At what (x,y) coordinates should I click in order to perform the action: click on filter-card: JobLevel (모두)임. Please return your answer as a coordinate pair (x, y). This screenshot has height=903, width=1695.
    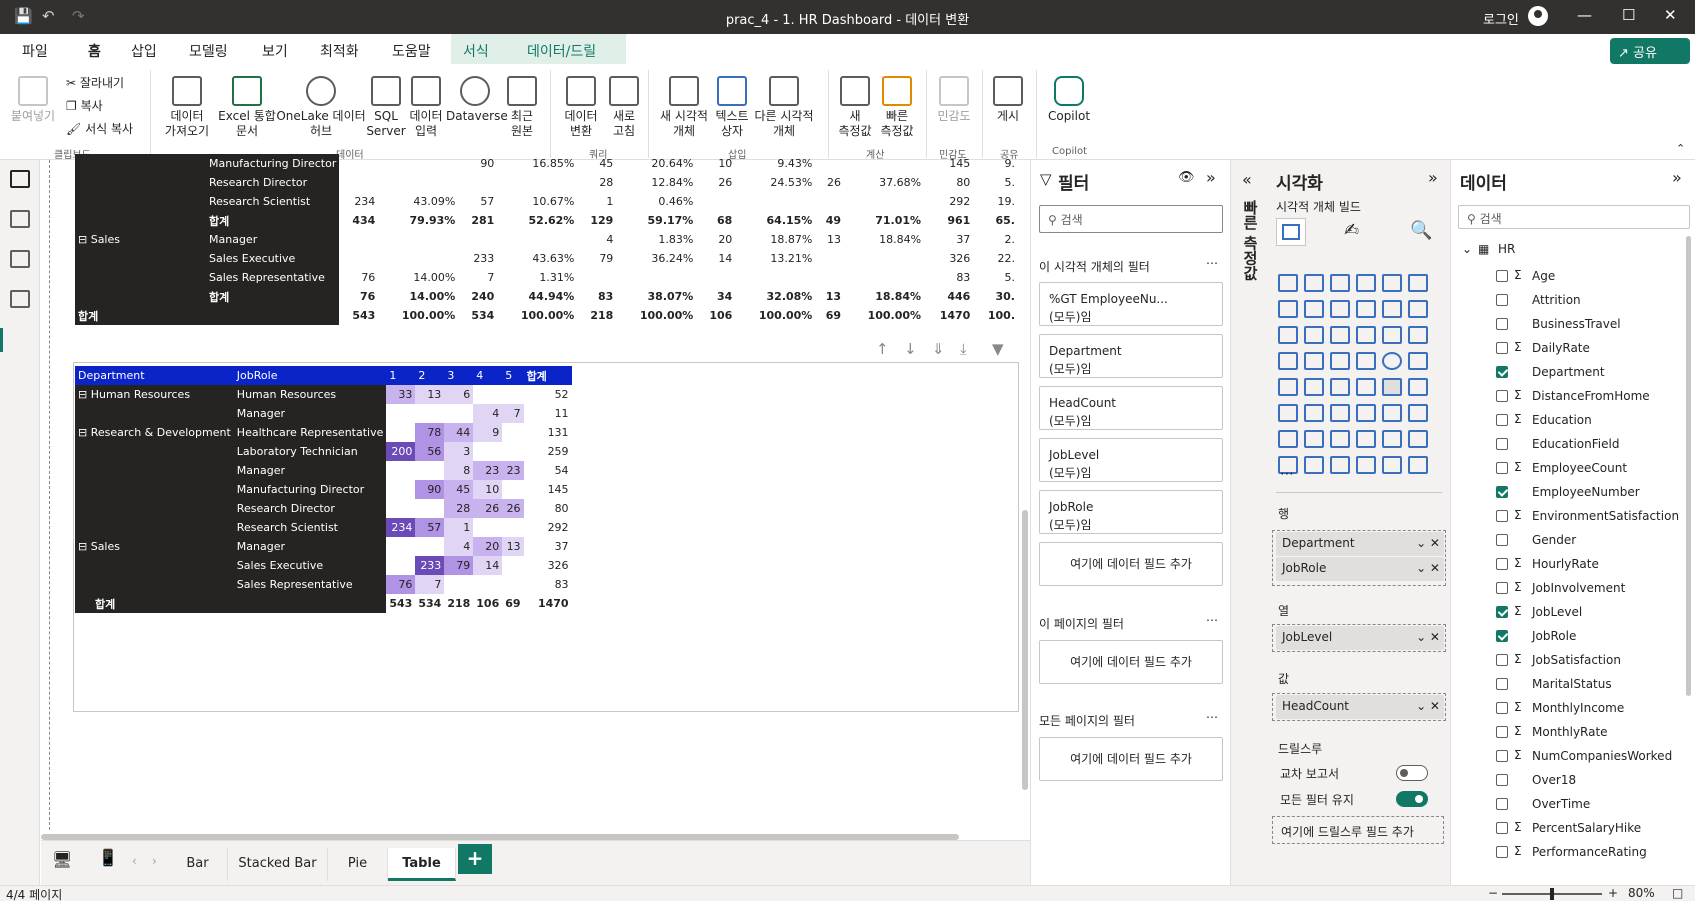
    Looking at the image, I should click on (1131, 460).